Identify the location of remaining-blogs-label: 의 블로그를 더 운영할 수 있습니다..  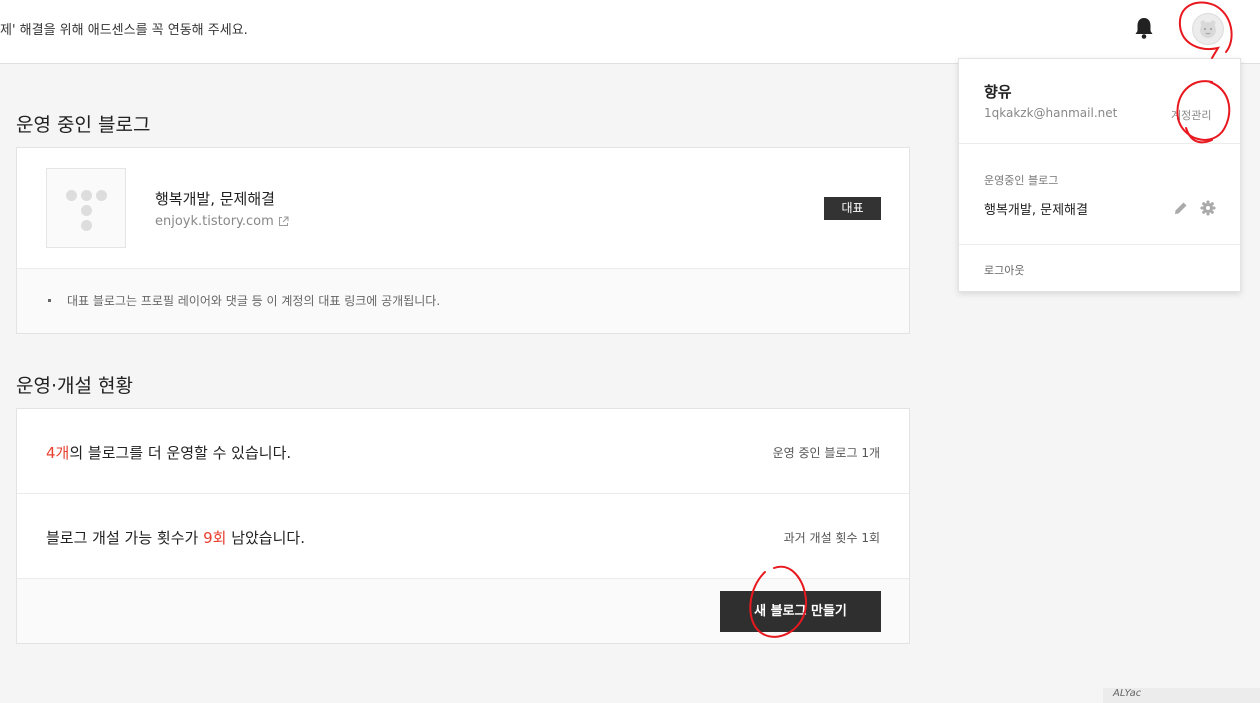
(180, 453).